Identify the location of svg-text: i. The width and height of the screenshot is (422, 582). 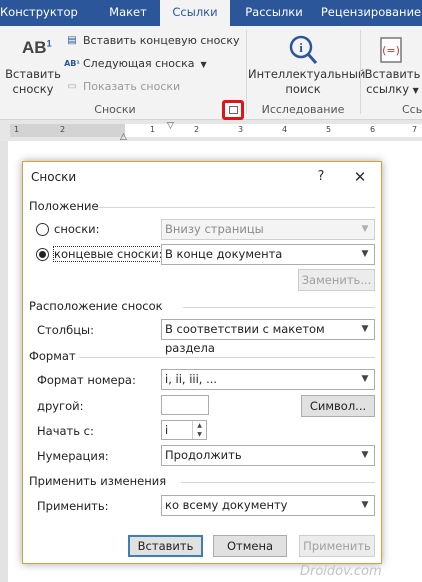
(301, 47).